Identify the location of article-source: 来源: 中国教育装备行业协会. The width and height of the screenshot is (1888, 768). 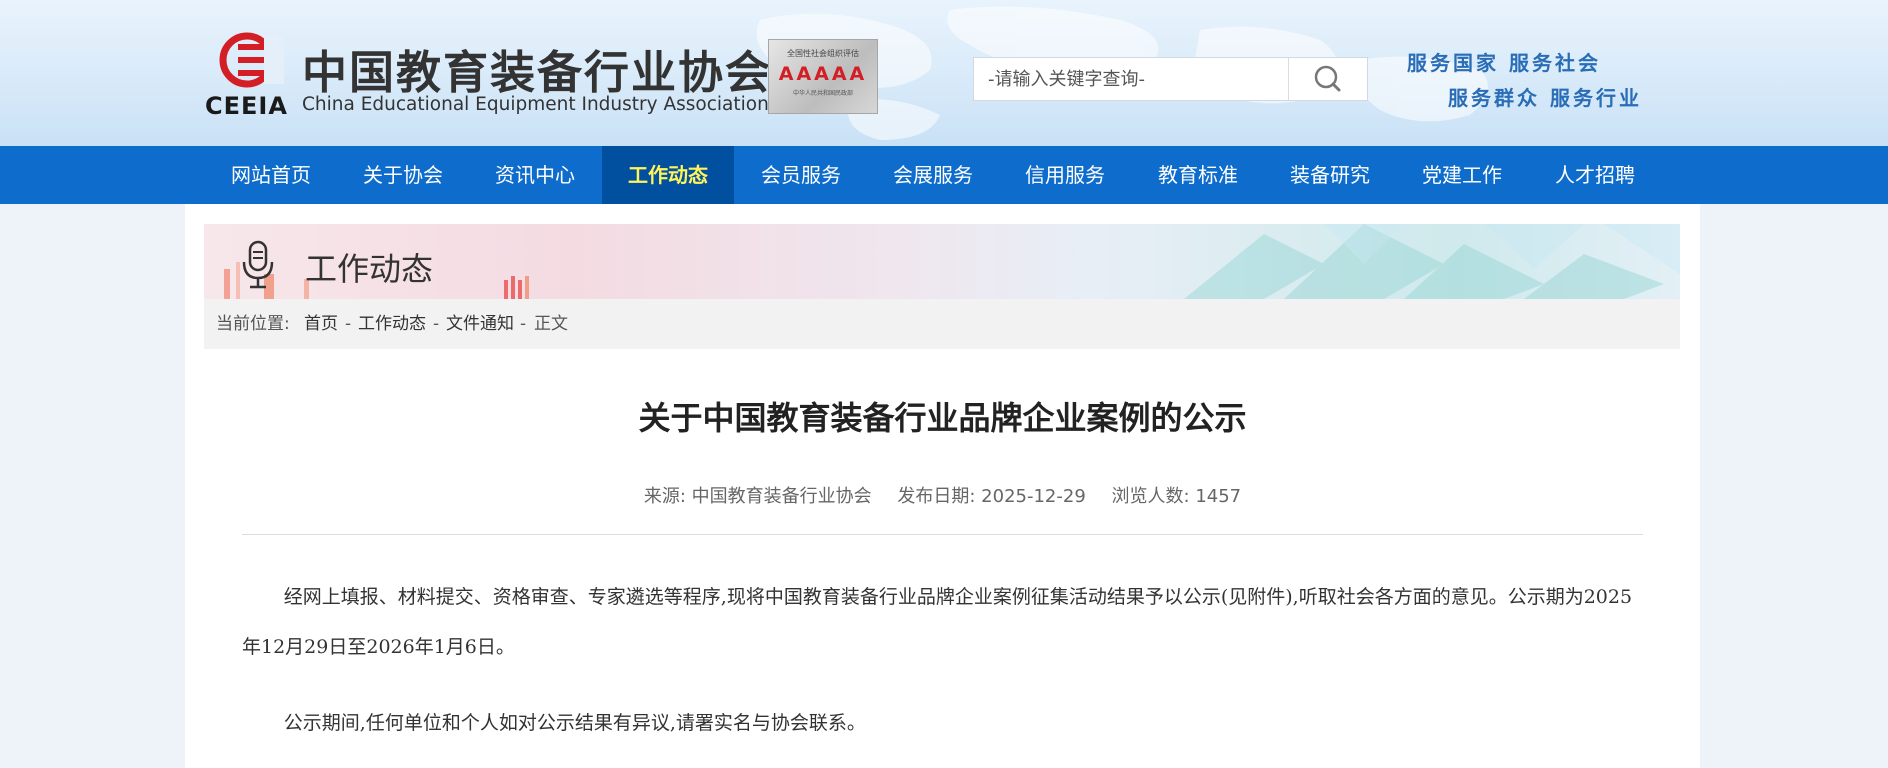
(757, 496).